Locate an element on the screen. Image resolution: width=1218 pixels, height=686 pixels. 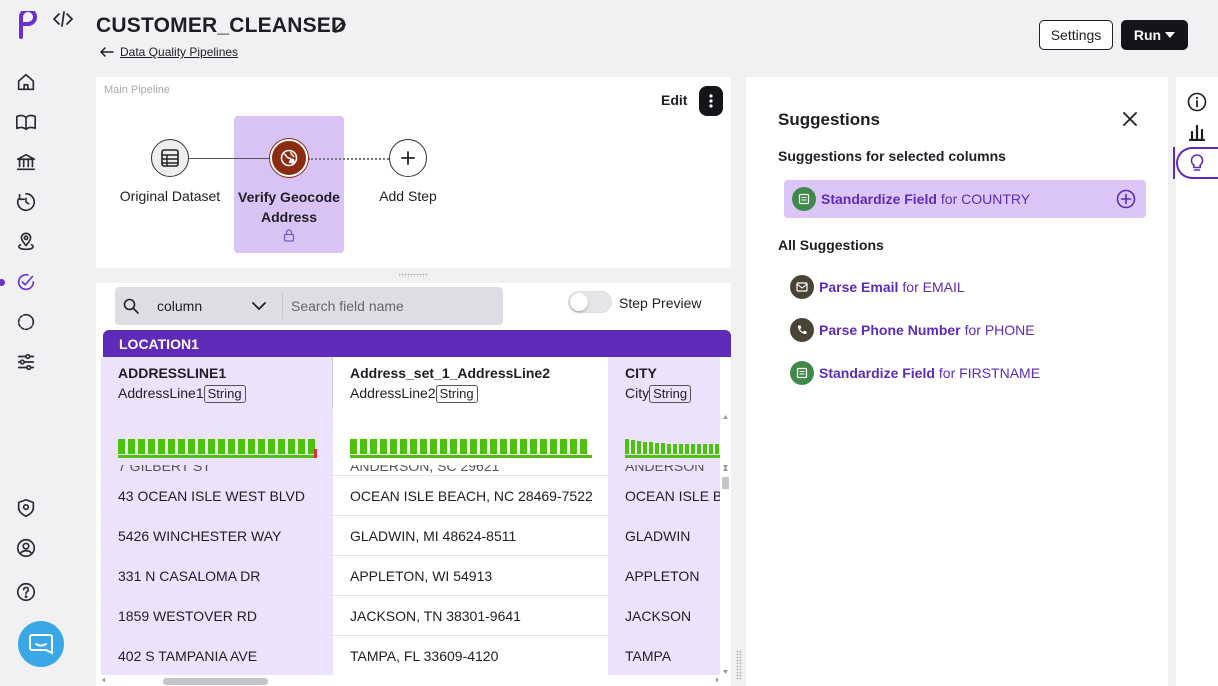
more-vertical-icon is located at coordinates (711, 101).